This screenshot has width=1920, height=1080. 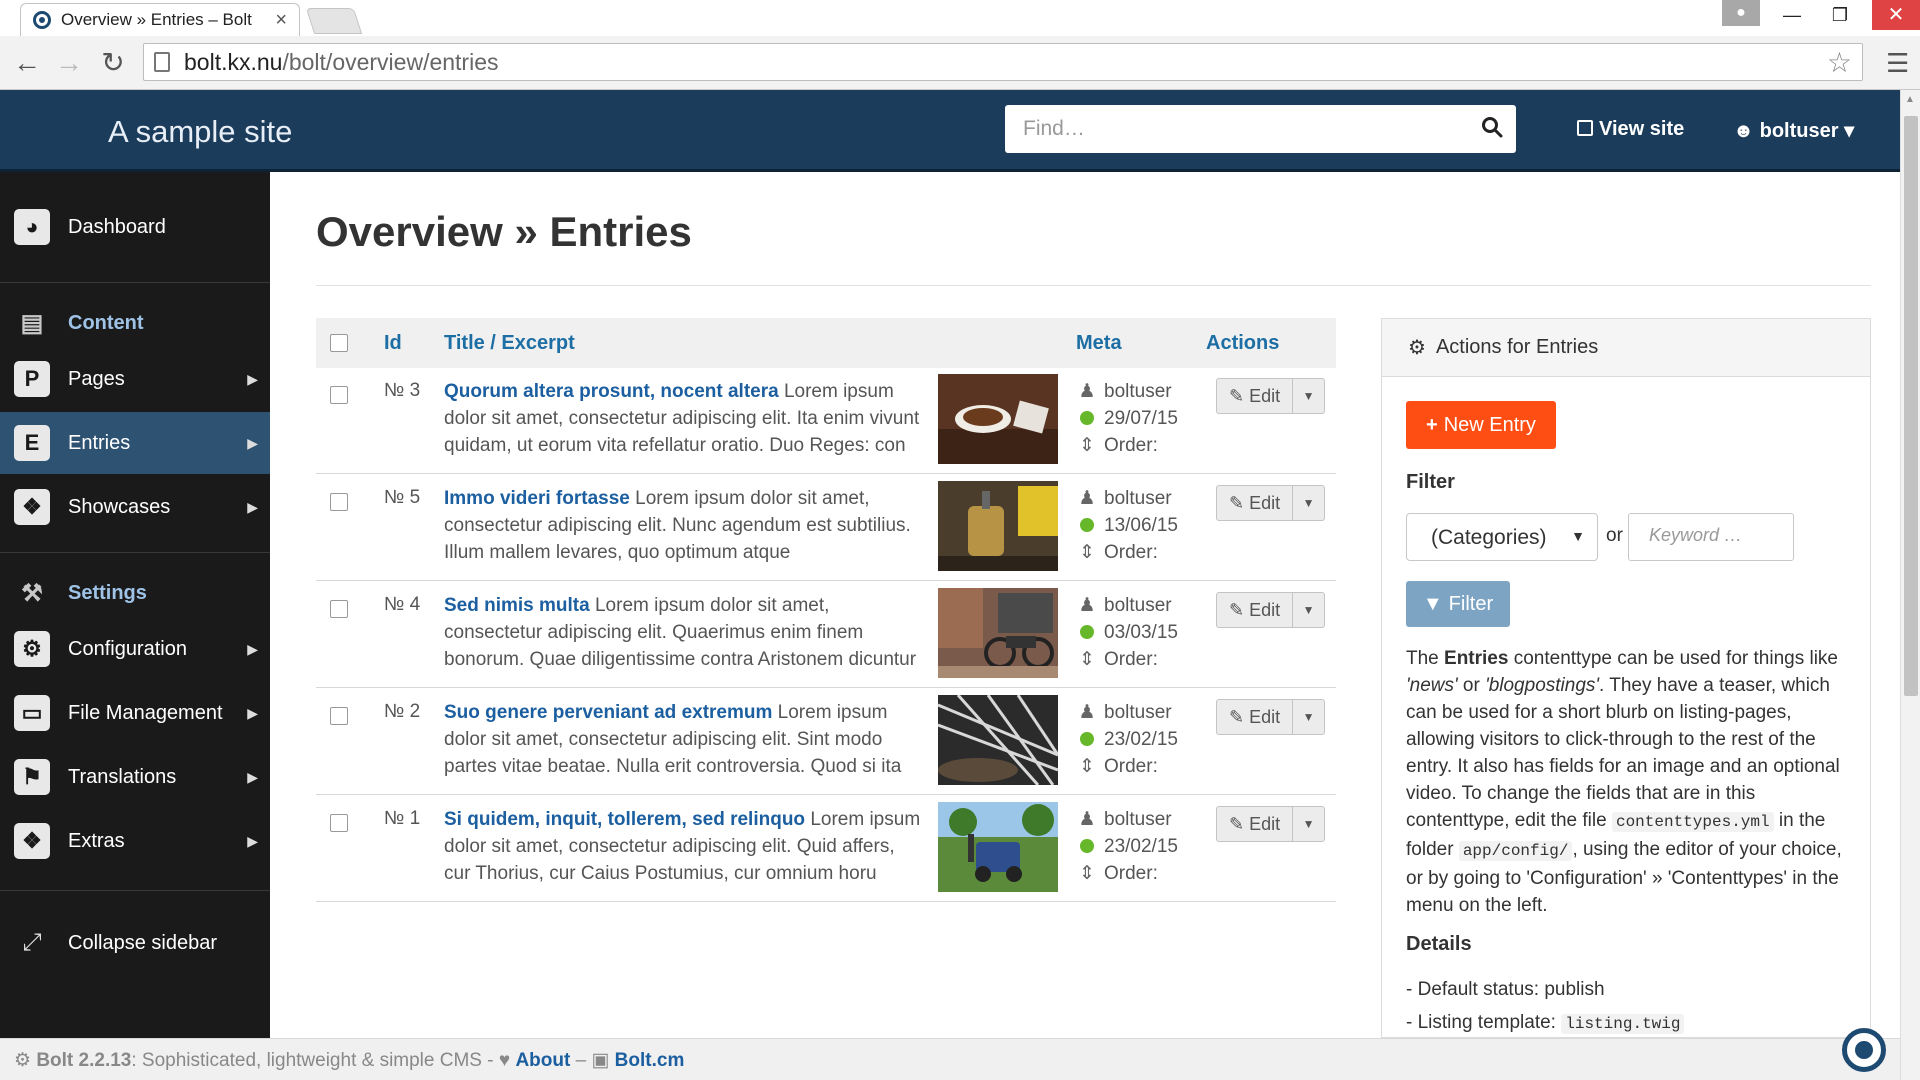 What do you see at coordinates (145, 712) in the screenshot?
I see `sidebar-item-label: File Management` at bounding box center [145, 712].